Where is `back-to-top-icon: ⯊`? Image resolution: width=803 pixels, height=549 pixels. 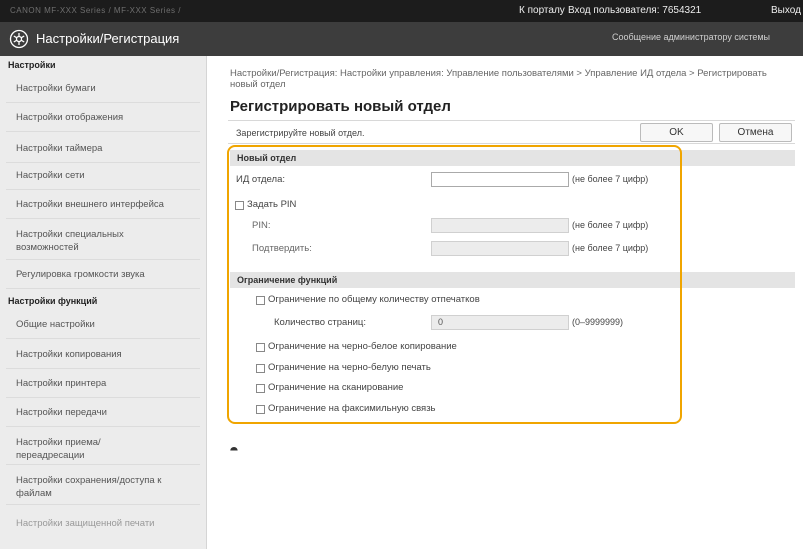 back-to-top-icon: ⯊ is located at coordinates (234, 451).